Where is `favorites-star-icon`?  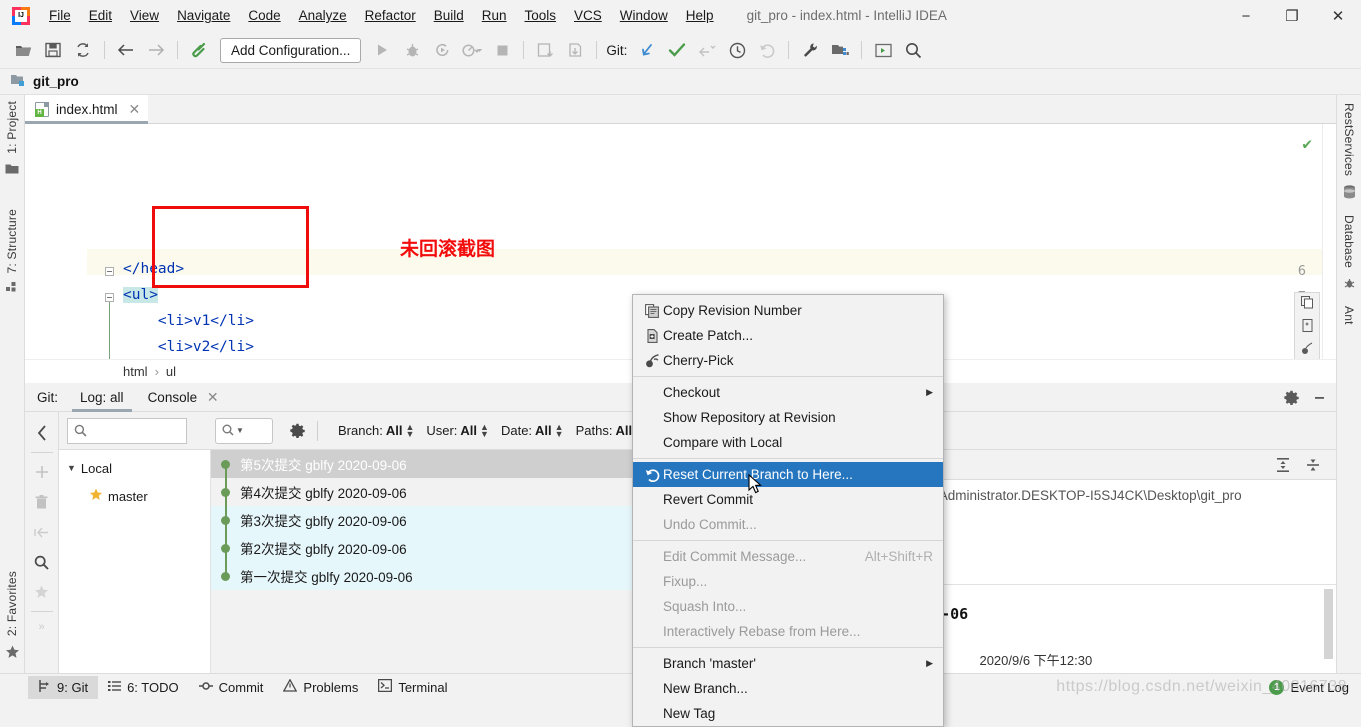
favorites-star-icon is located at coordinates (42, 592).